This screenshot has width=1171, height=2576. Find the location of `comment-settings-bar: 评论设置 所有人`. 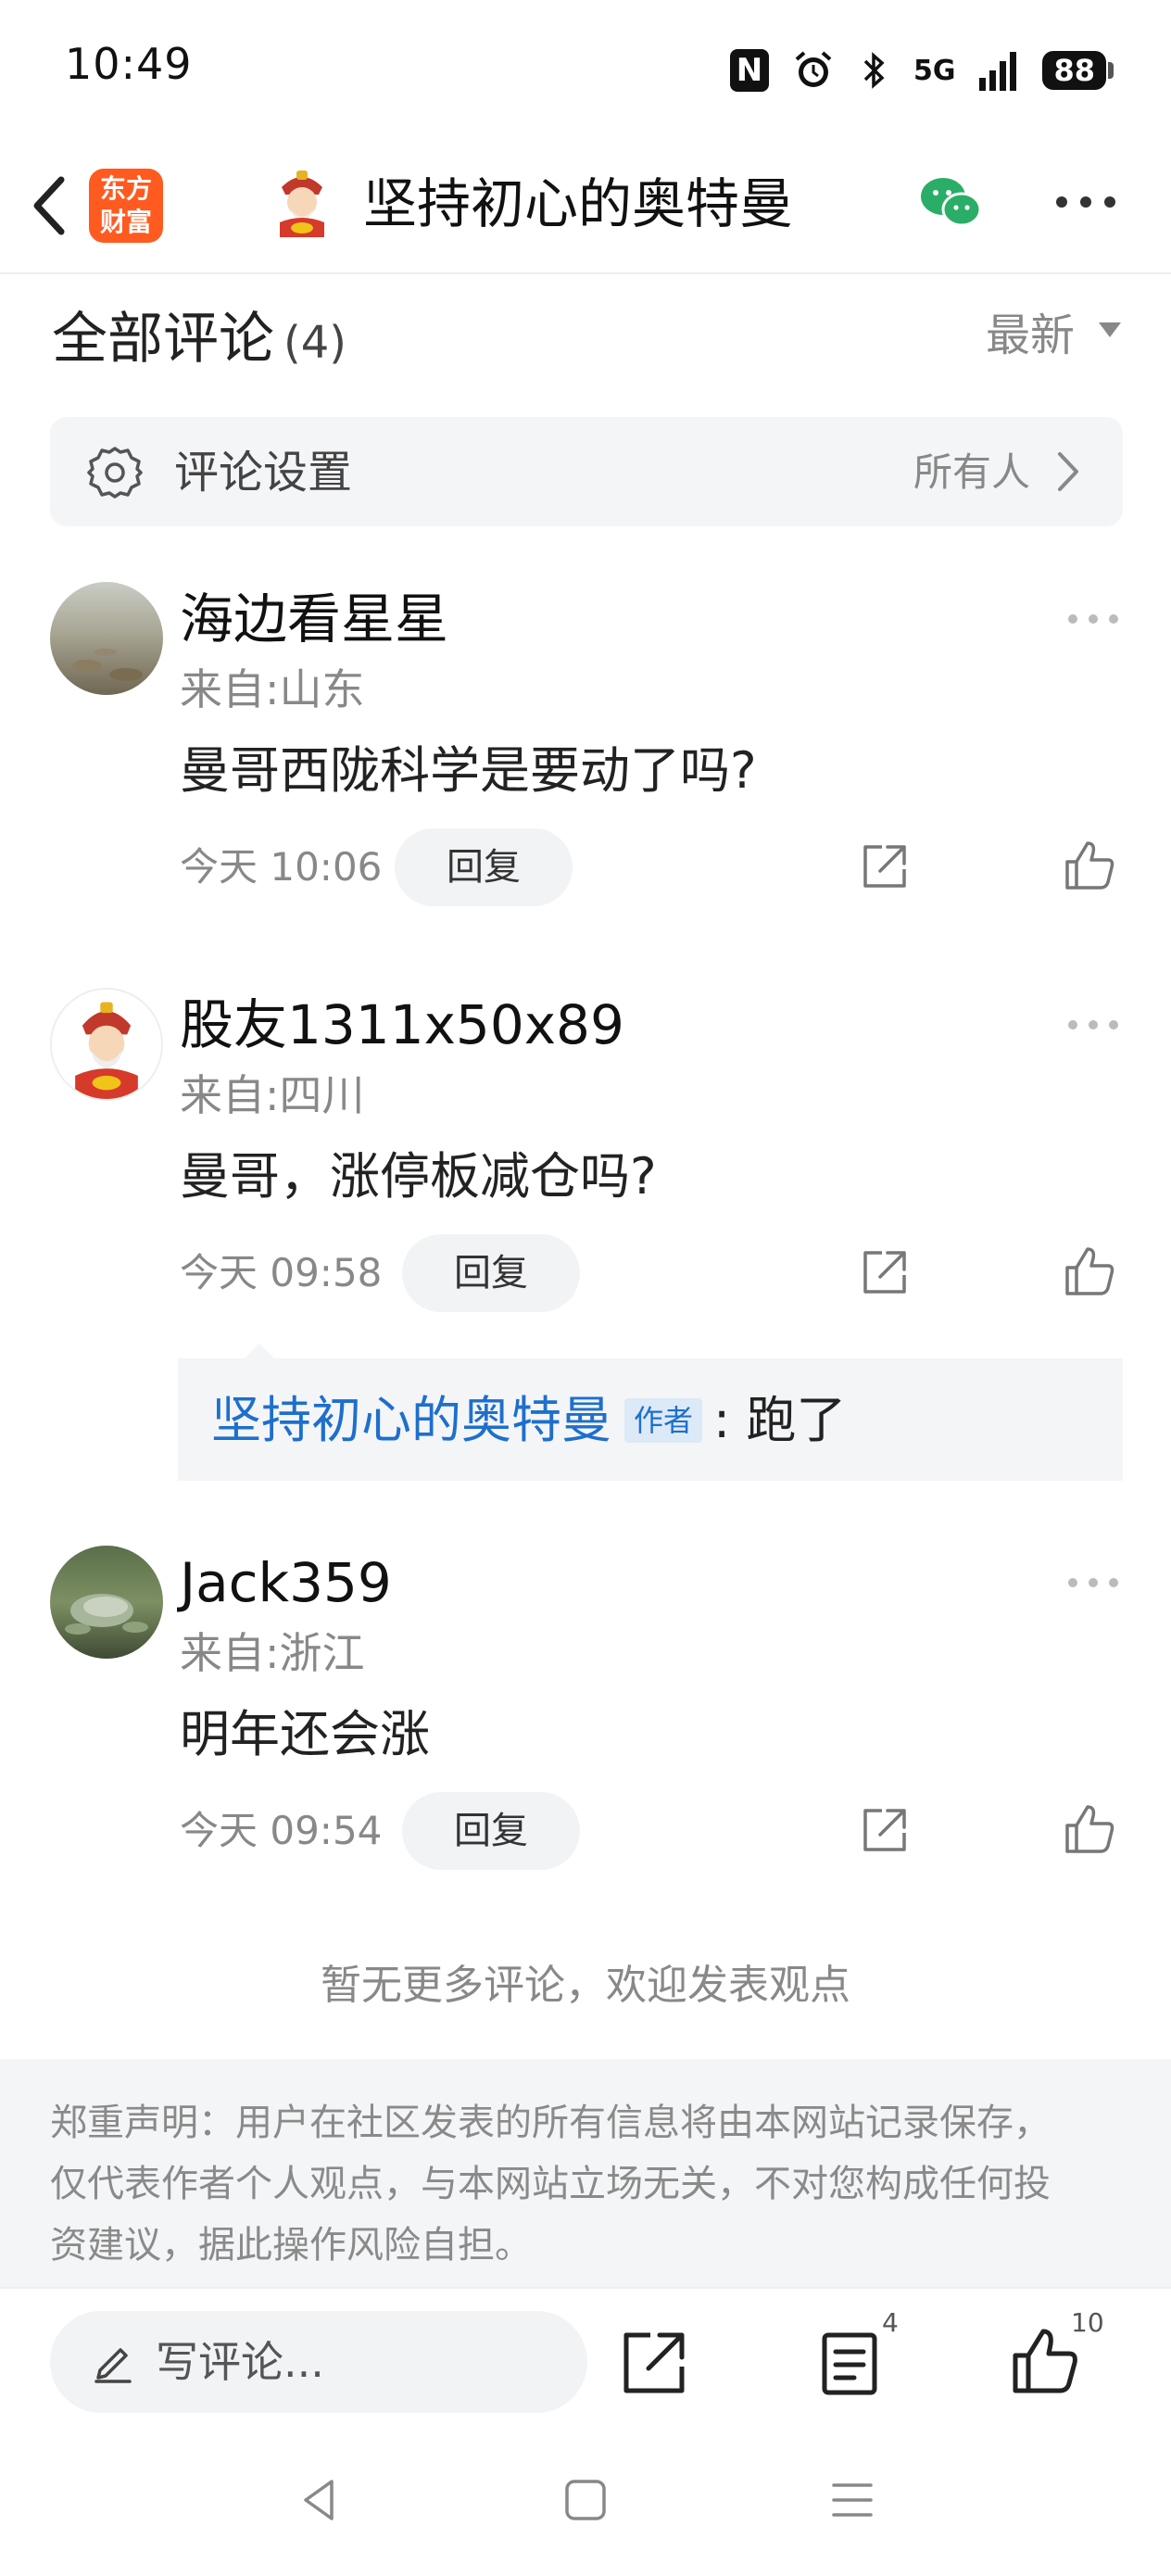

comment-settings-bar: 评论设置 所有人 is located at coordinates (587, 471).